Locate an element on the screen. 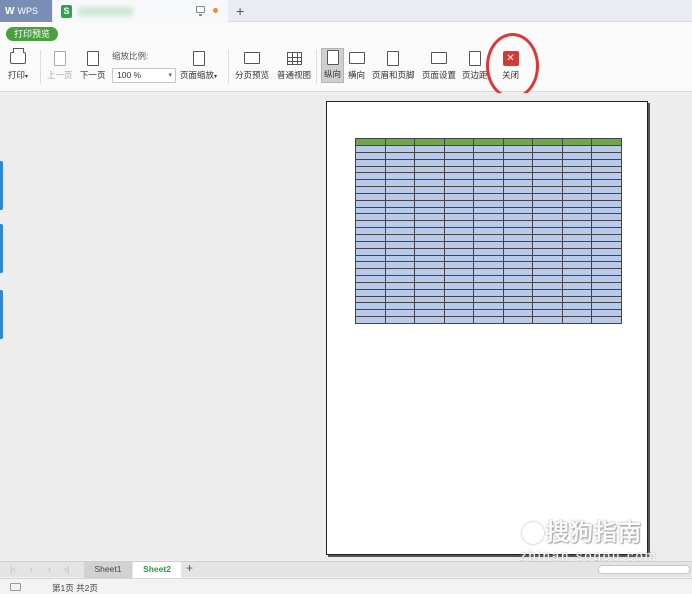  sogou-logo-icon is located at coordinates (533, 533).